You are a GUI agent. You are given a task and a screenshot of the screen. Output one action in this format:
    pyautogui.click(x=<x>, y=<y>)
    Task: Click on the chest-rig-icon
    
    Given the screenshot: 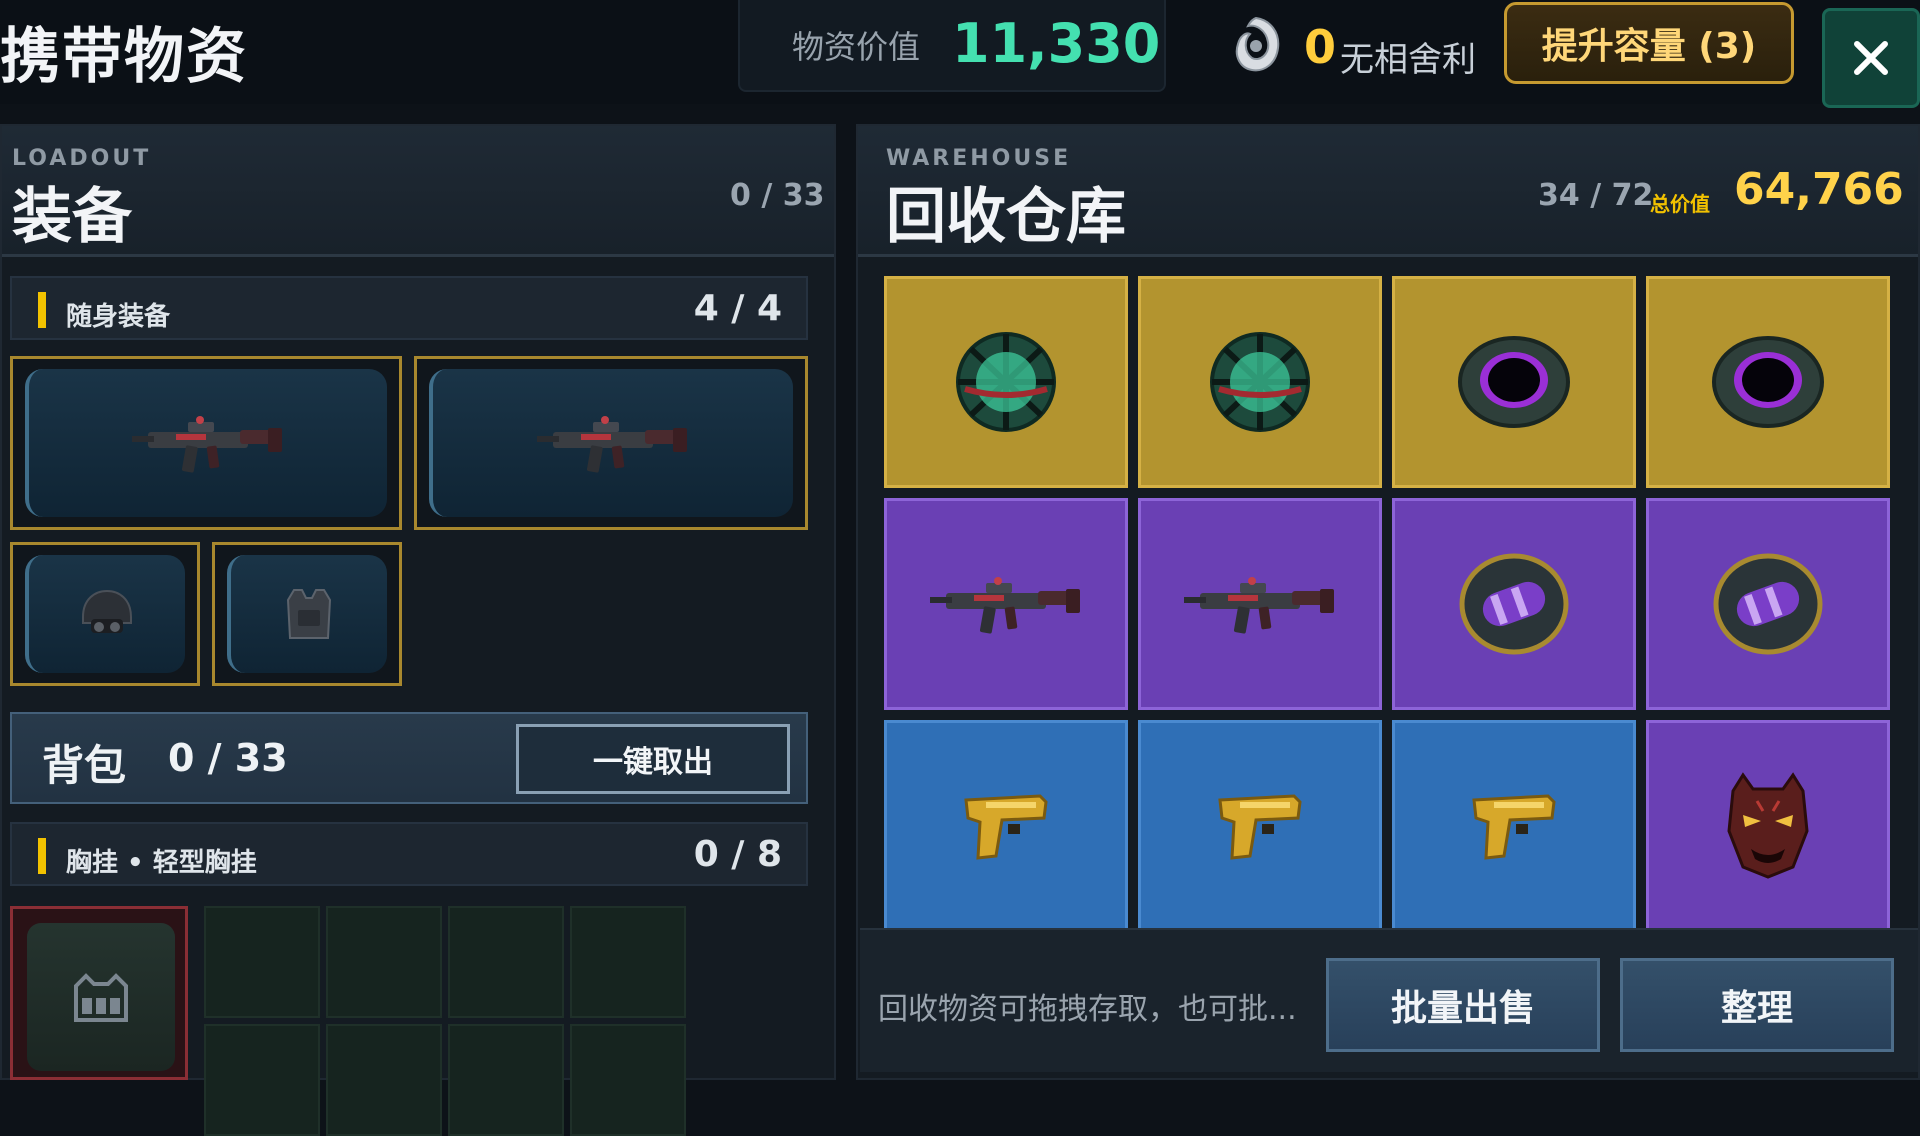 What is the action you would take?
    pyautogui.click(x=101, y=997)
    